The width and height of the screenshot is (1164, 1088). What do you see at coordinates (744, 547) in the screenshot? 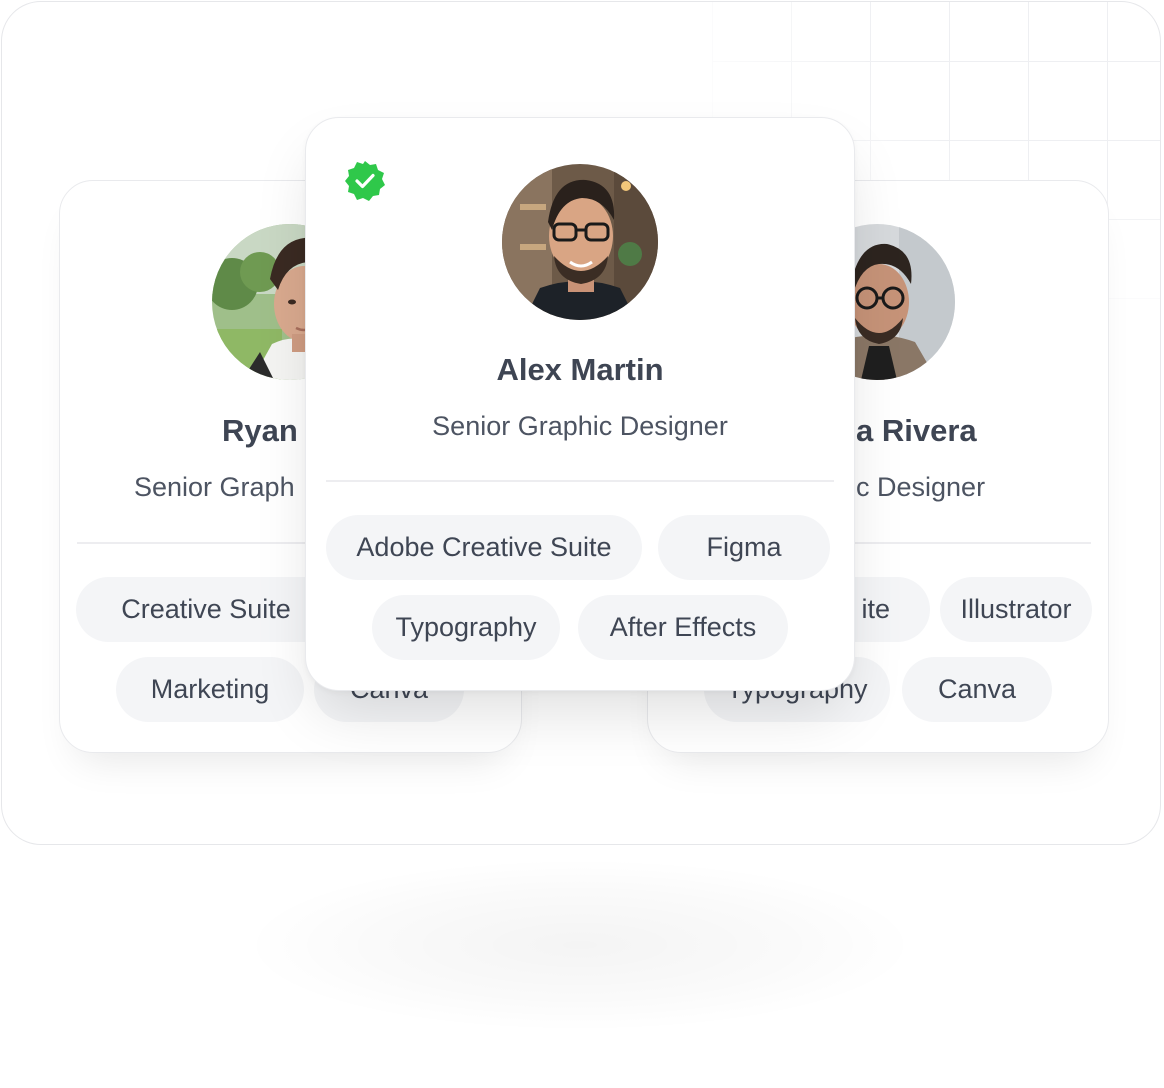
I see `skill-chip: Figma` at bounding box center [744, 547].